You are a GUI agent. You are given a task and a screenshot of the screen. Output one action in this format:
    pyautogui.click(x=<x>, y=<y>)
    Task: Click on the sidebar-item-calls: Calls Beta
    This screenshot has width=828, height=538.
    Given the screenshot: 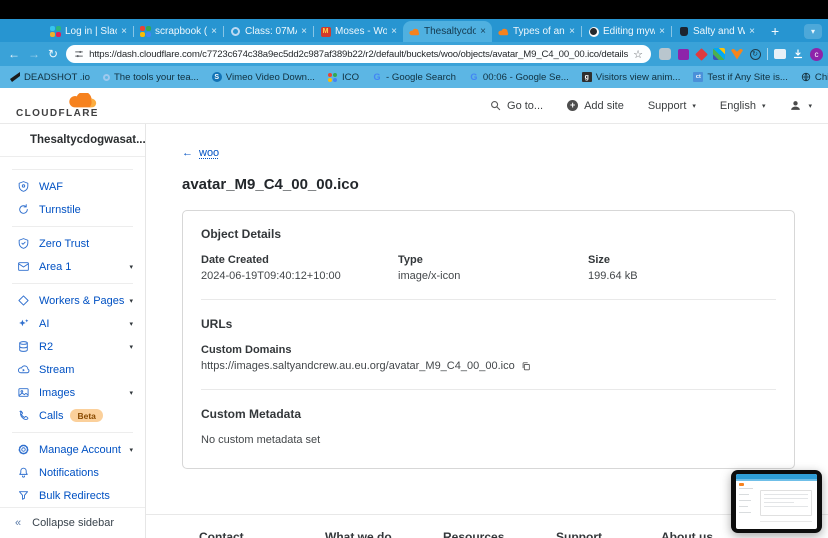 What is the action you would take?
    pyautogui.click(x=72, y=415)
    